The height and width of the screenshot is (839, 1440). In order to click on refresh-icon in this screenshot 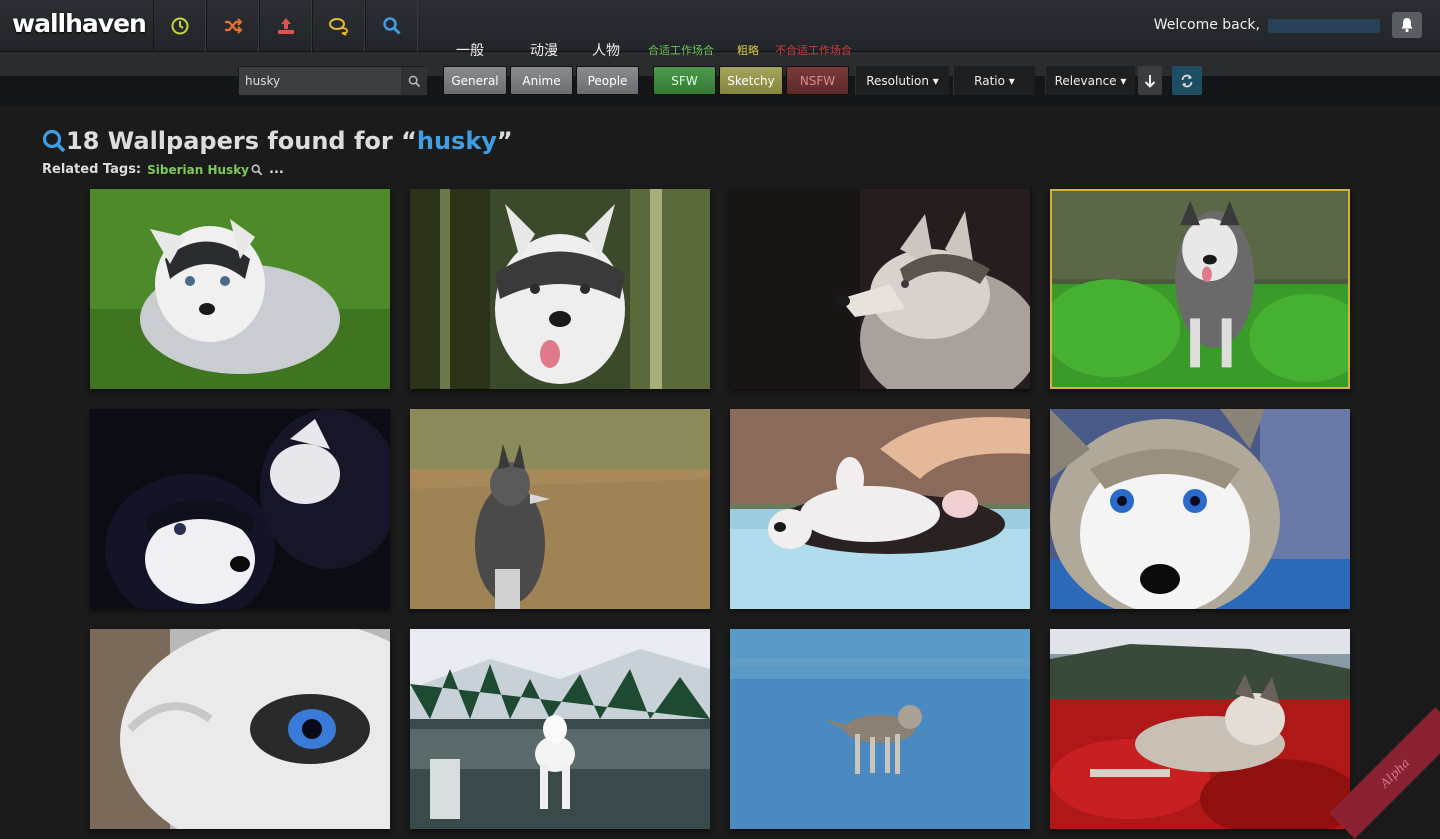, I will do `click(1187, 81)`.